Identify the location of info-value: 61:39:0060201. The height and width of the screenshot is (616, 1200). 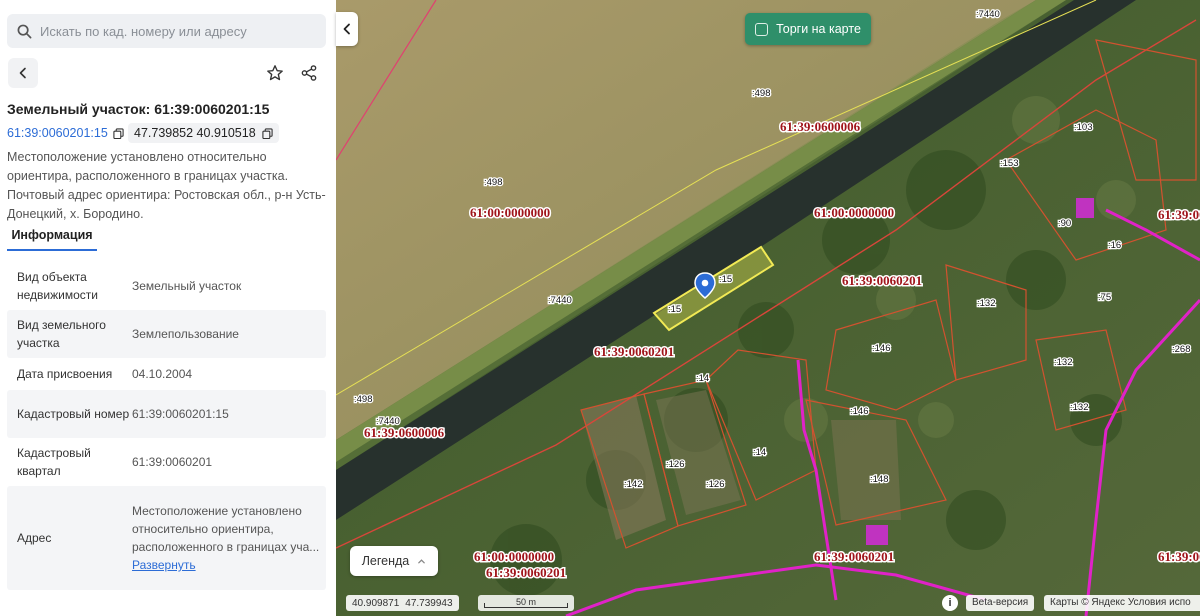
(172, 462).